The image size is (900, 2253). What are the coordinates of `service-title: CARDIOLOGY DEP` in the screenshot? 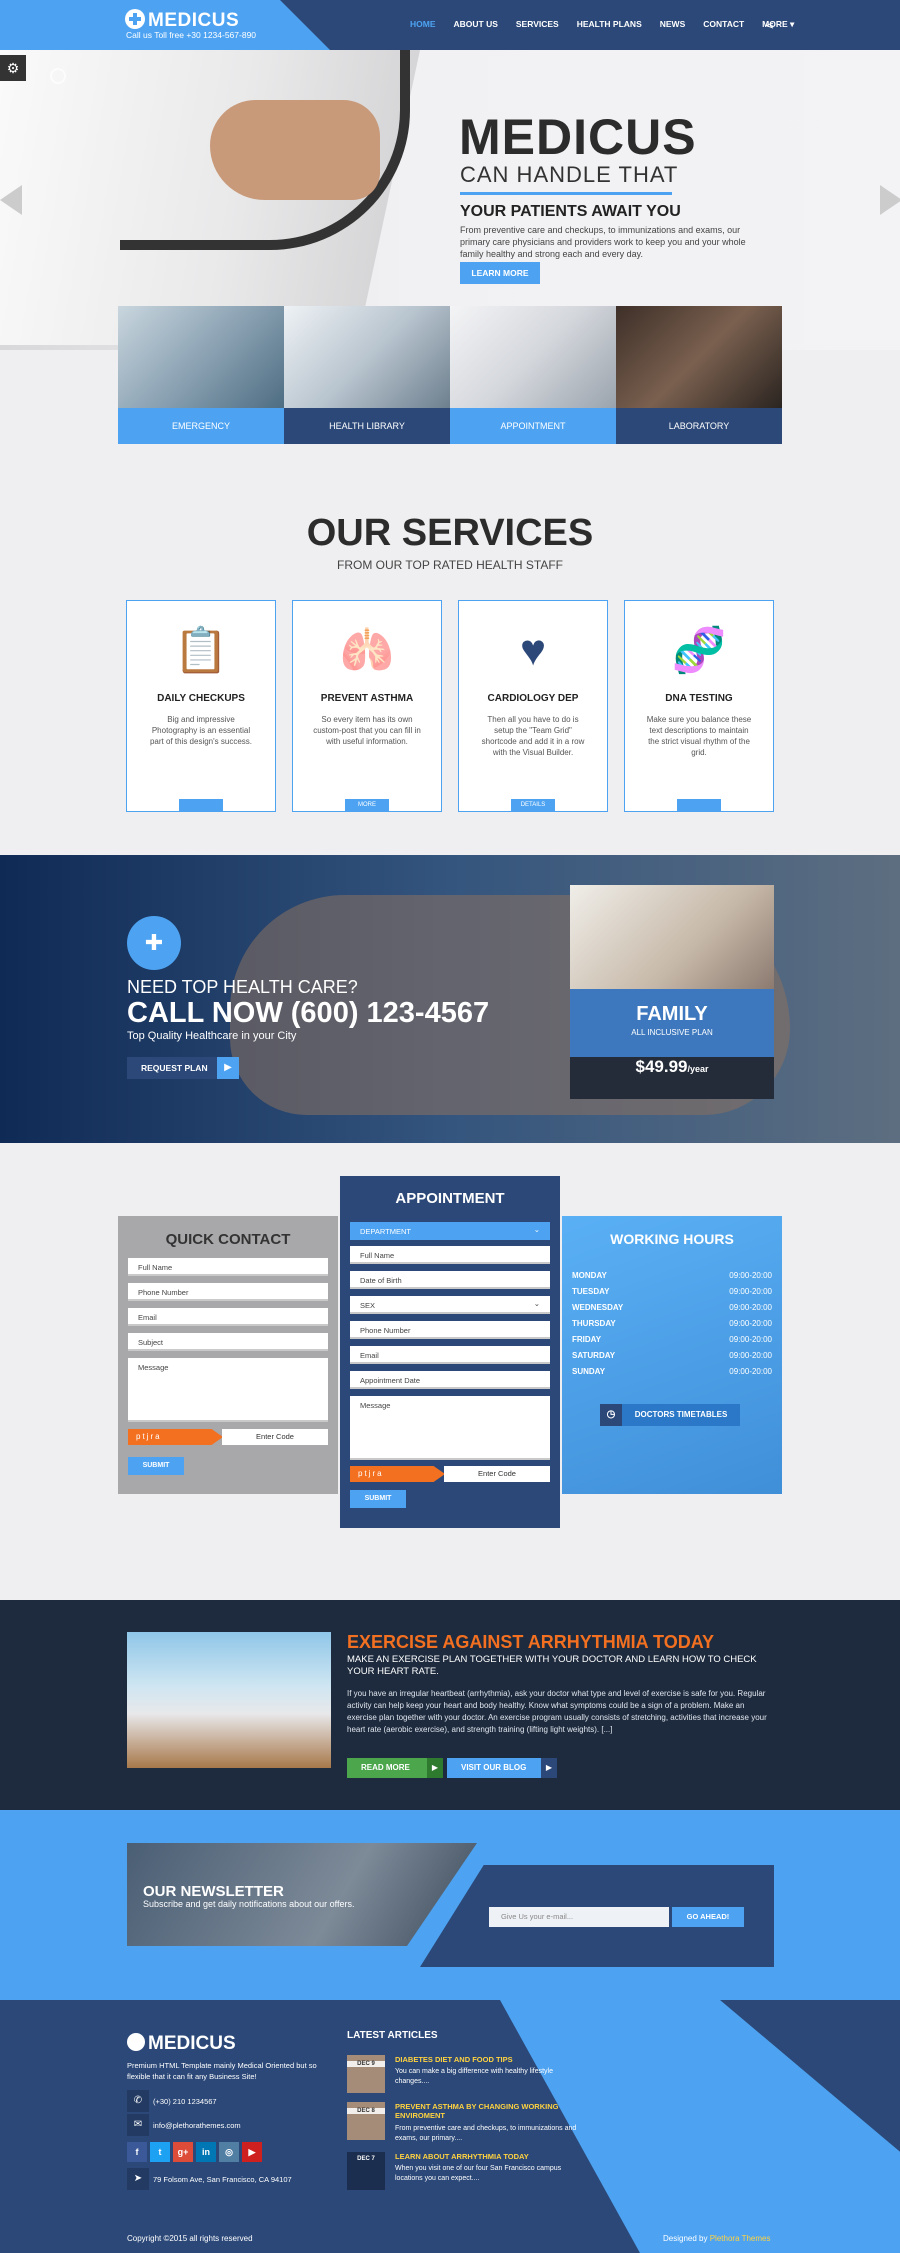 It's located at (533, 698).